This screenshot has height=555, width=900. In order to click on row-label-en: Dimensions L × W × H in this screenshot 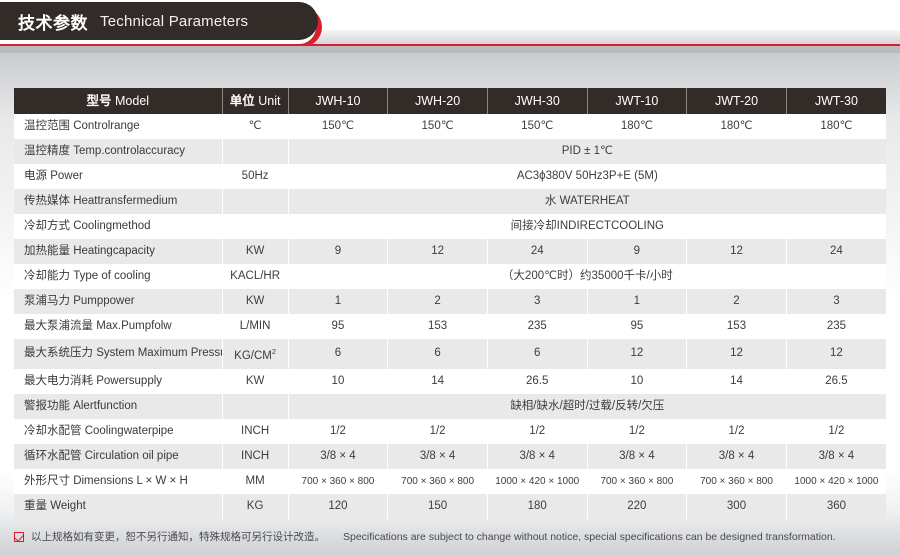, I will do `click(129, 480)`.